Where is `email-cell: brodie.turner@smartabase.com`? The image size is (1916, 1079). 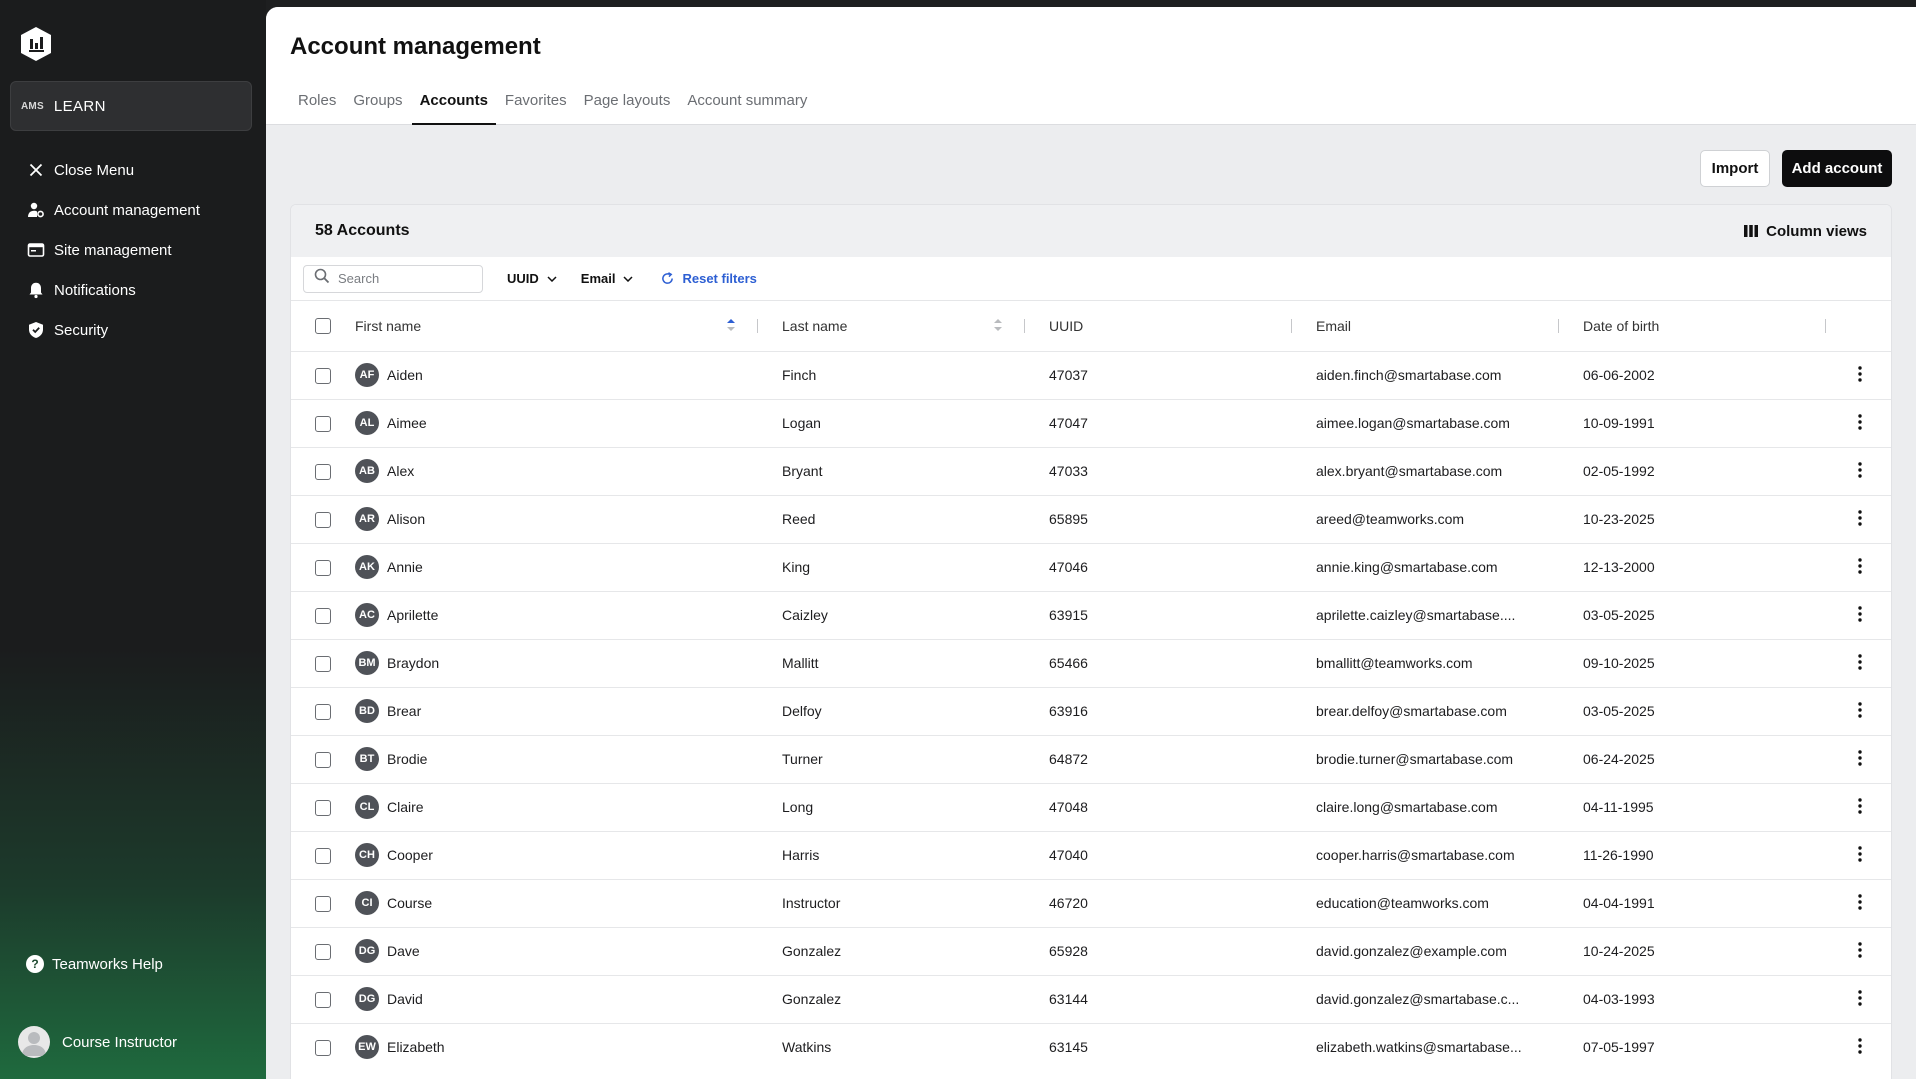
email-cell: brodie.turner@smartabase.com is located at coordinates (1415, 759).